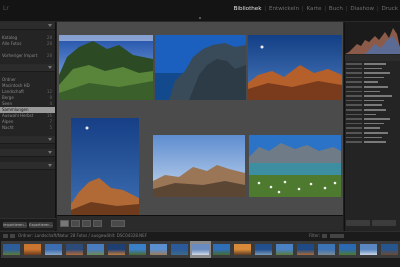  Describe the element at coordinates (248, 9) in the screenshot. I see `module-bibliothek: Bibliothek` at that location.